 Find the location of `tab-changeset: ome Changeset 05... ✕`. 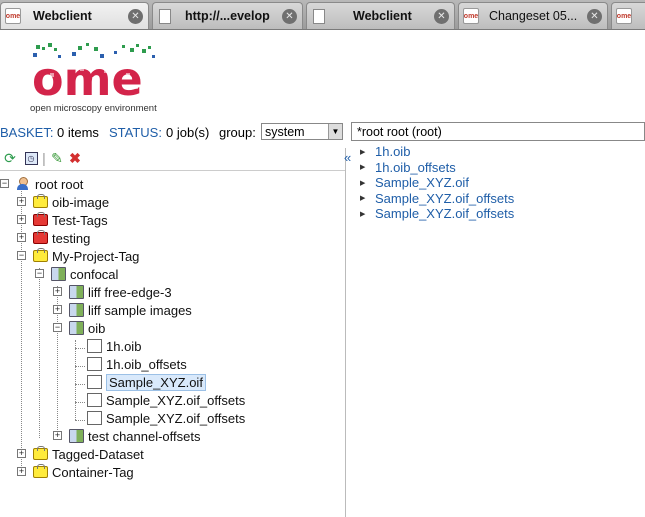

tab-changeset: ome Changeset 05... ✕ is located at coordinates (533, 15).